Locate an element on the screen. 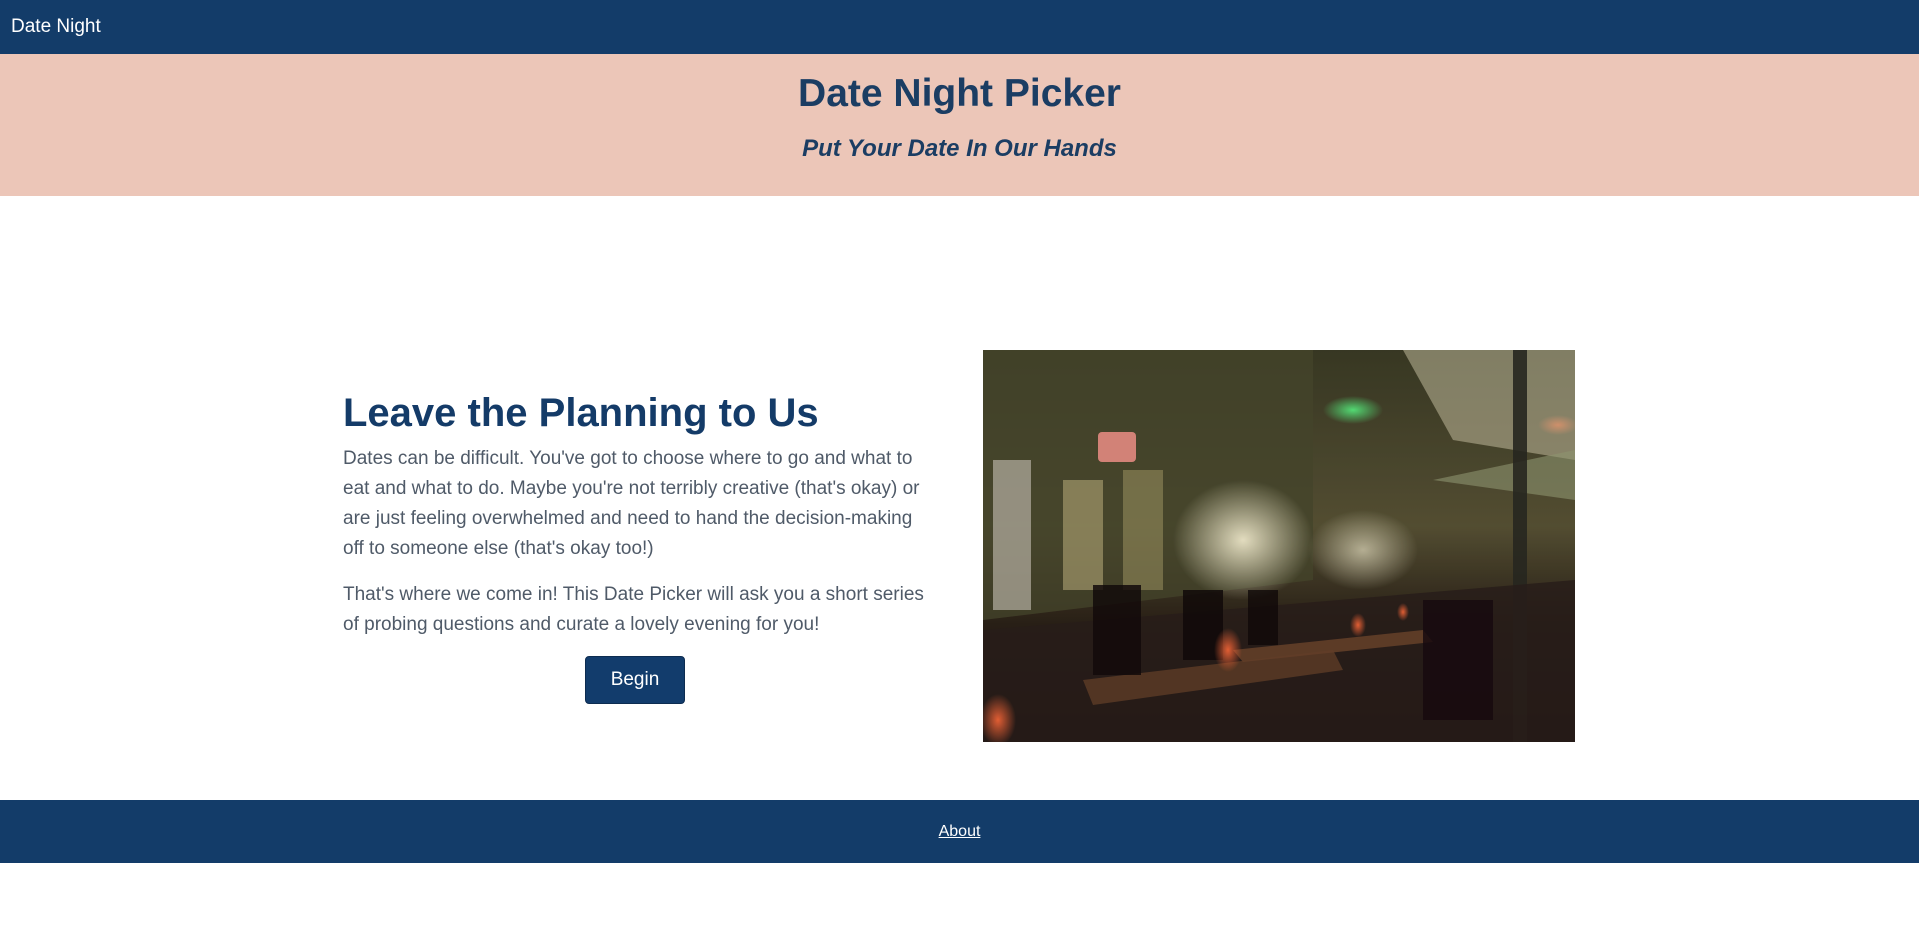  restaurant-photo is located at coordinates (1279, 546).